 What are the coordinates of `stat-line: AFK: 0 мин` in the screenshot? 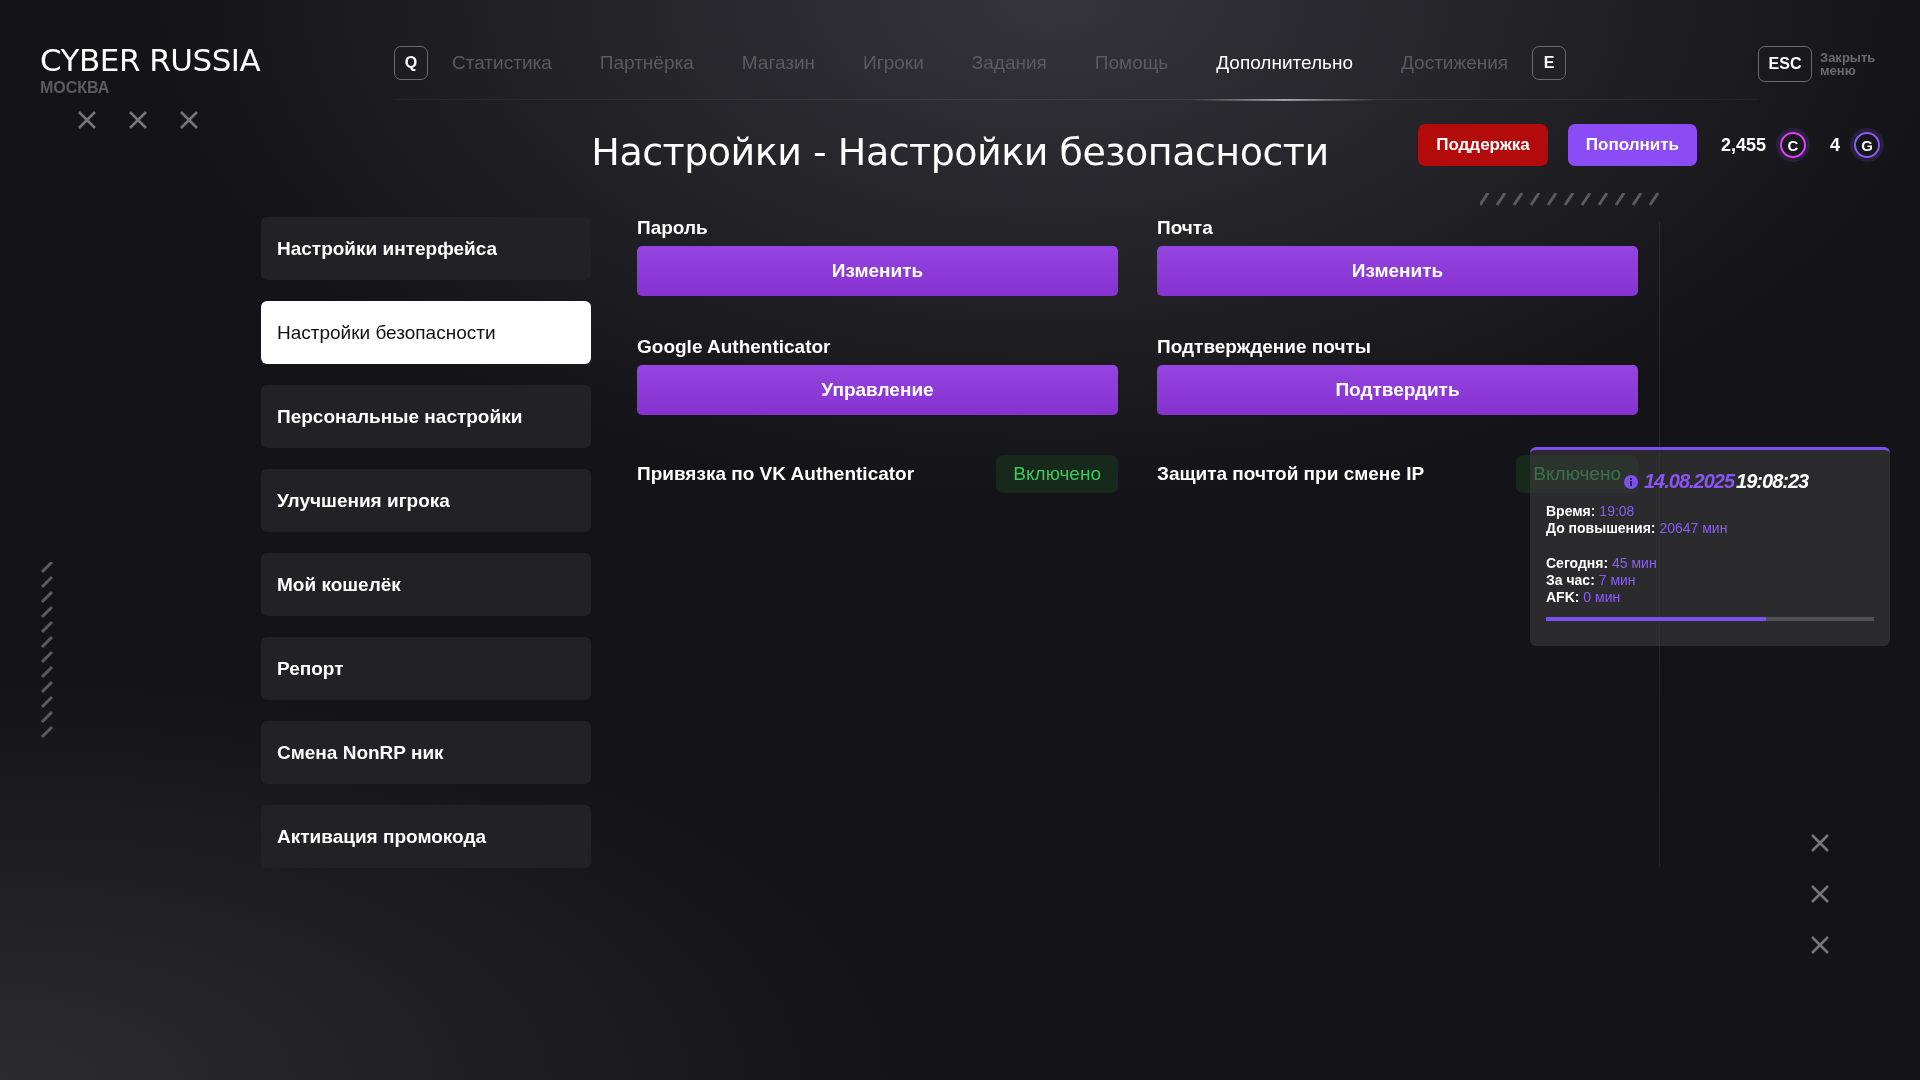 It's located at (1584, 597).